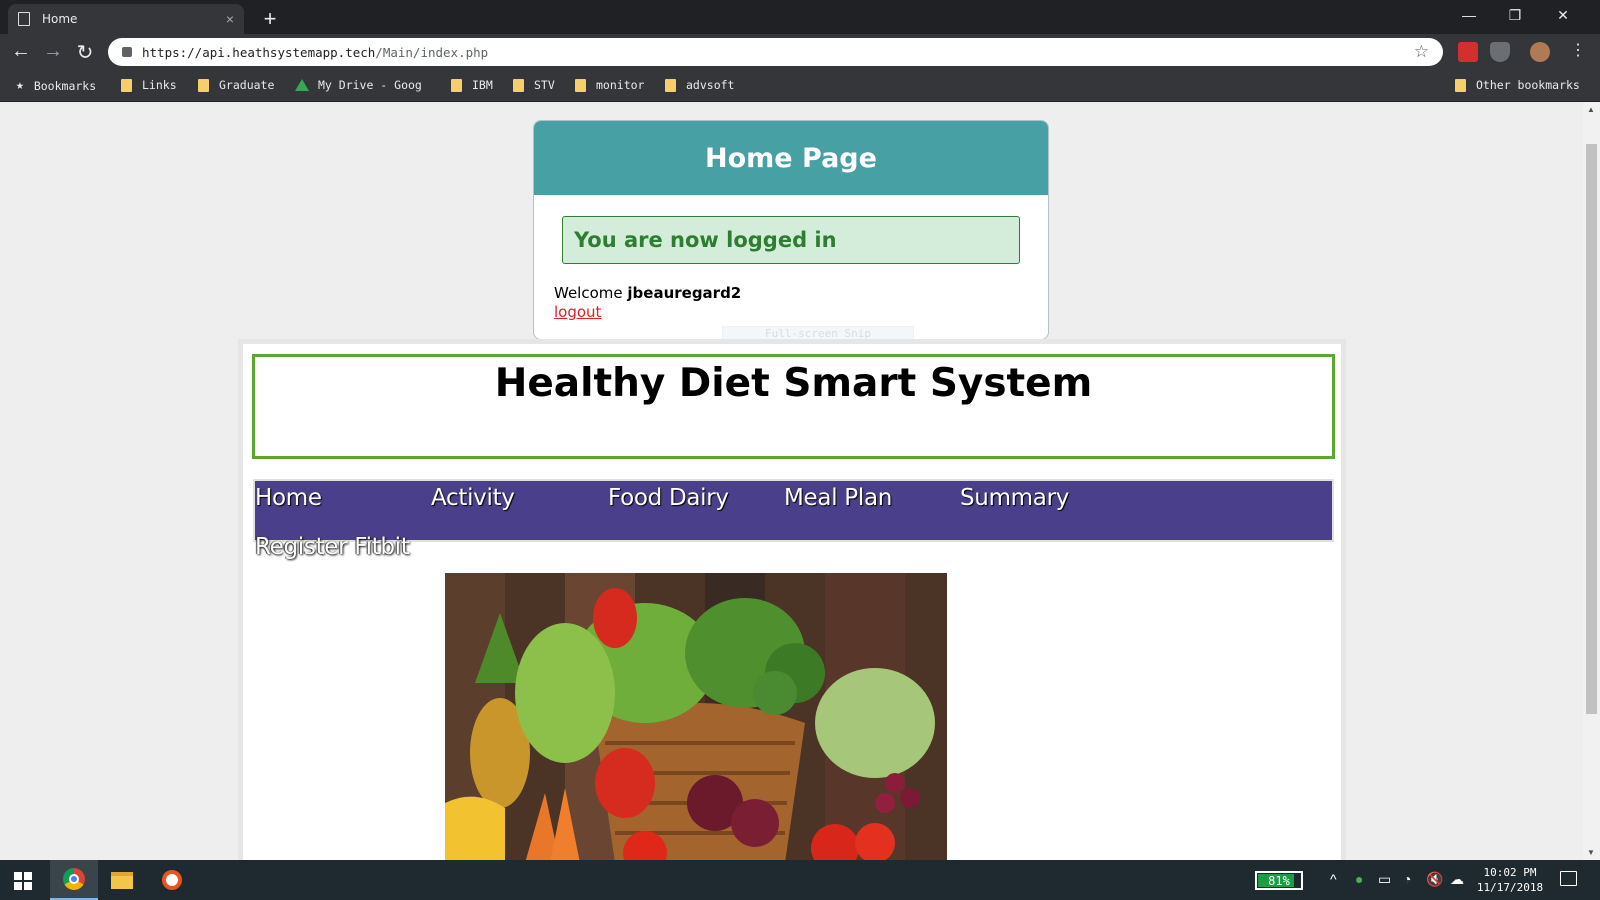  I want to click on cloud-icon: ☁, so click(1457, 879).